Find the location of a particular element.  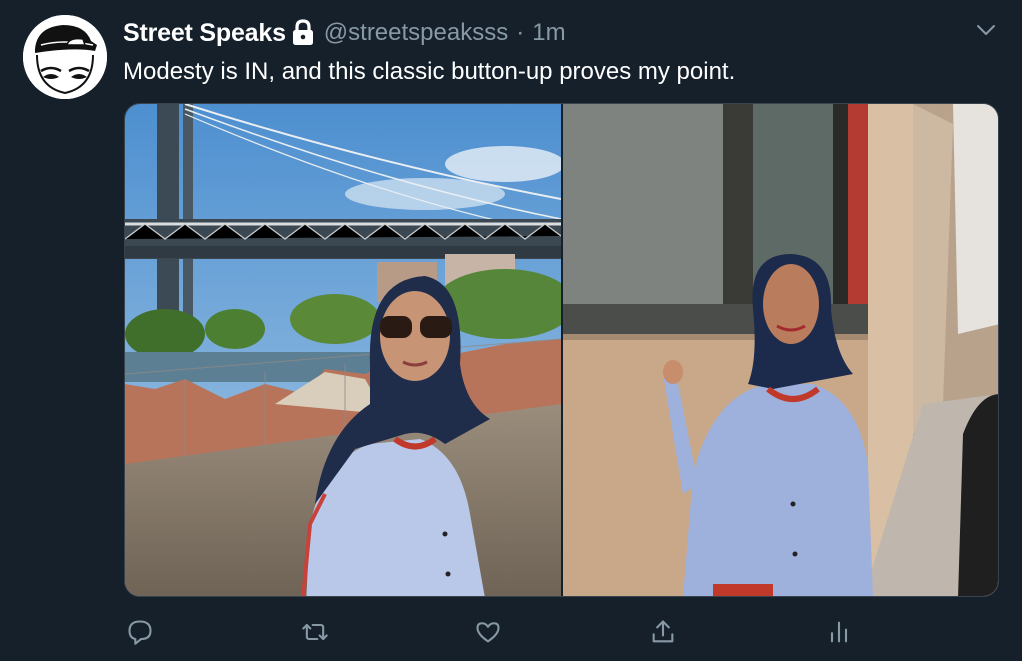

reply-icon is located at coordinates (140, 632).